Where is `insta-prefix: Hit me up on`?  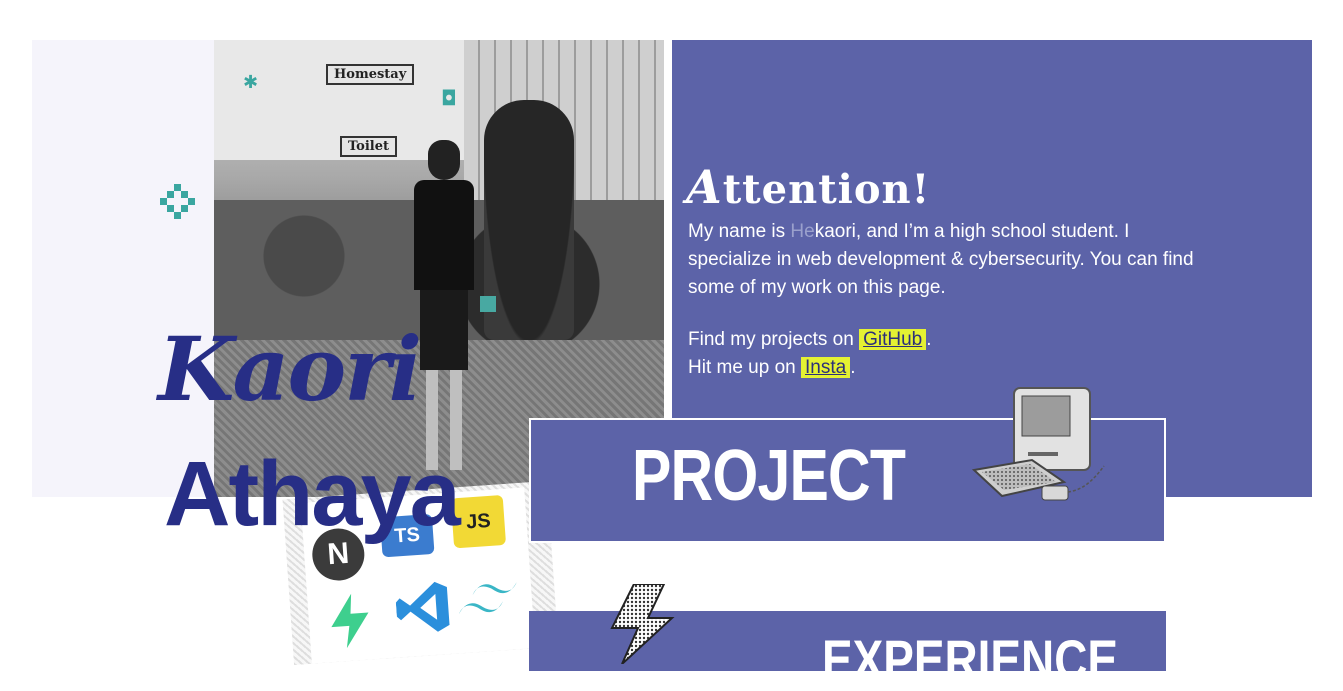
insta-prefix: Hit me up on is located at coordinates (744, 367).